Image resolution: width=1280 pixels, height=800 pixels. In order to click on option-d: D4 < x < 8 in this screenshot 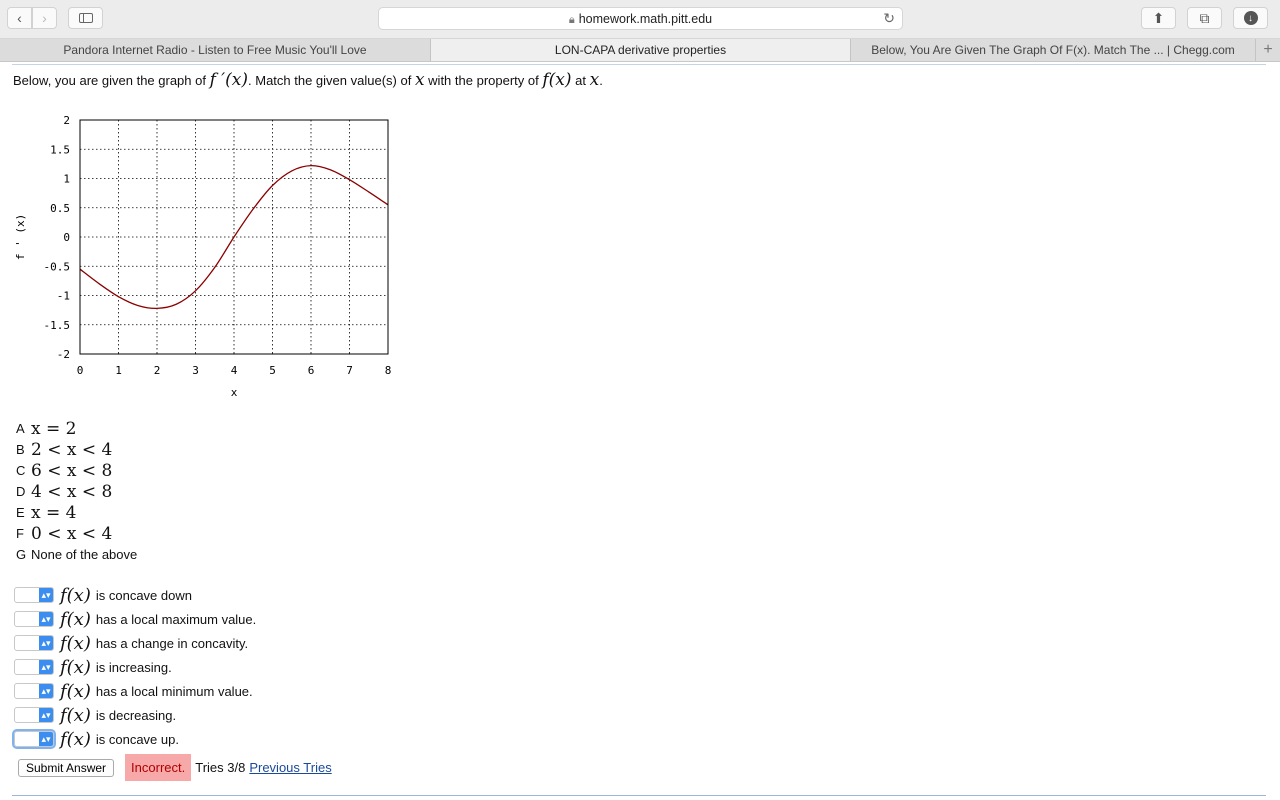, I will do `click(64, 491)`.